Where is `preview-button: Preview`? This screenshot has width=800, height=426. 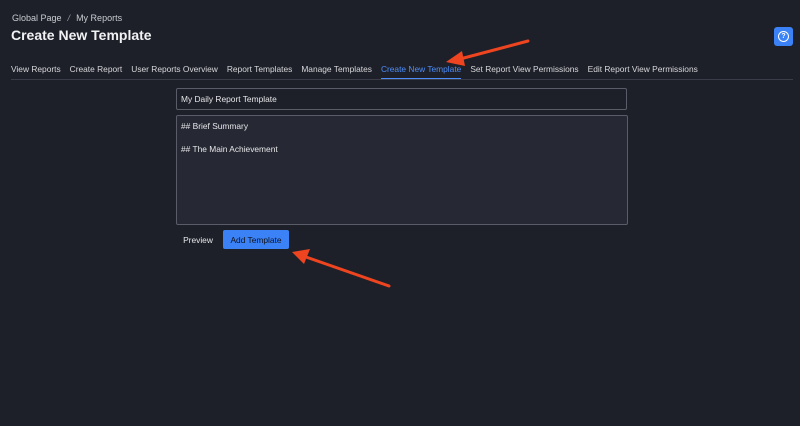 preview-button: Preview is located at coordinates (198, 239).